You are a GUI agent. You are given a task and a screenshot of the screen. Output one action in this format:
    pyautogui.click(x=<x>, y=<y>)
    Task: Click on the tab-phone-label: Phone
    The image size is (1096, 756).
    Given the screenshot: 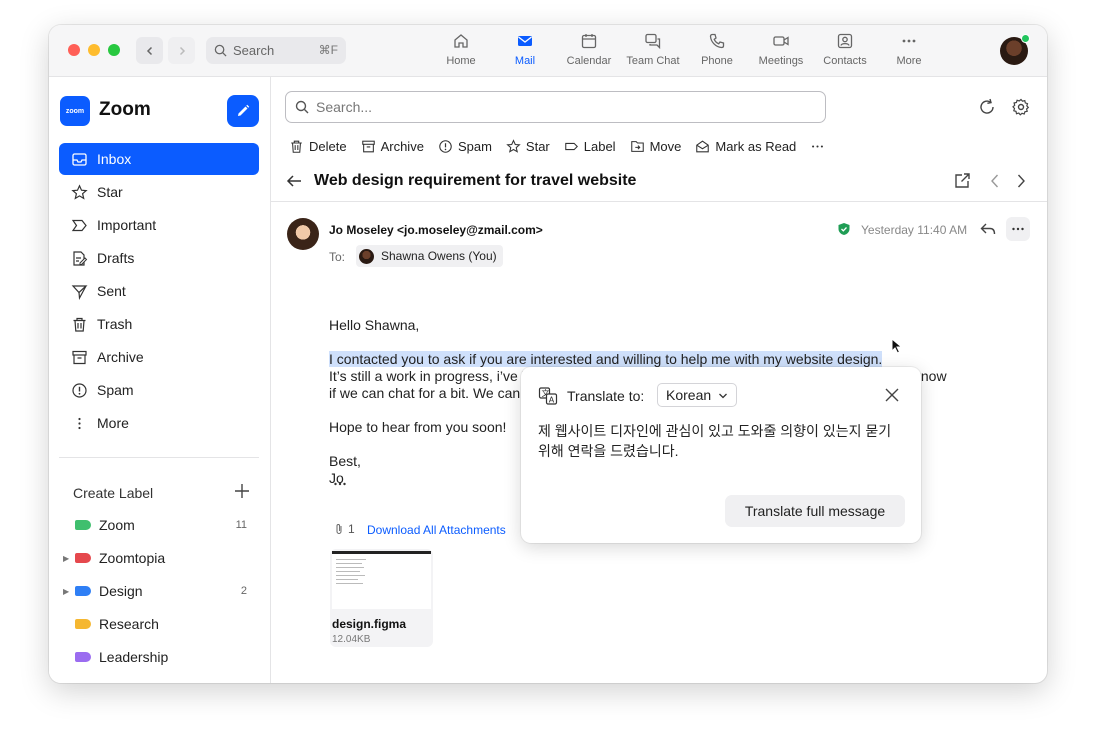 What is the action you would take?
    pyautogui.click(x=717, y=61)
    